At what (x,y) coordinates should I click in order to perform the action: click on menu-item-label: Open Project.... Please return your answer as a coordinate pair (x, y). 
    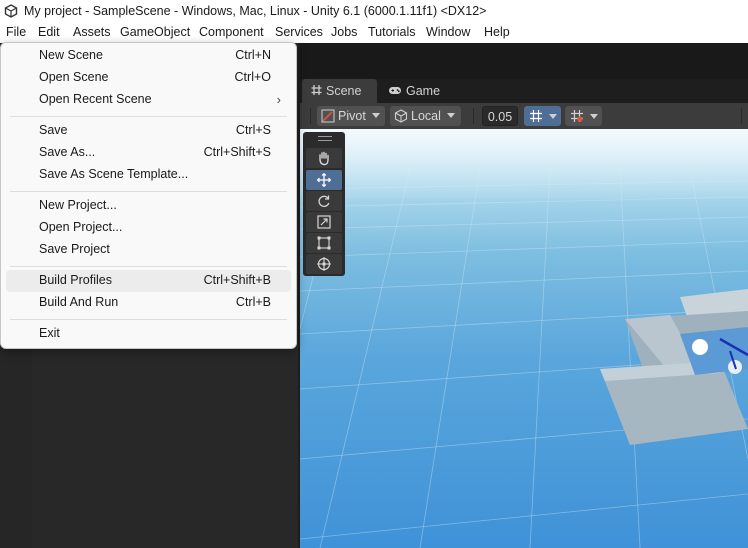
    Looking at the image, I should click on (81, 227).